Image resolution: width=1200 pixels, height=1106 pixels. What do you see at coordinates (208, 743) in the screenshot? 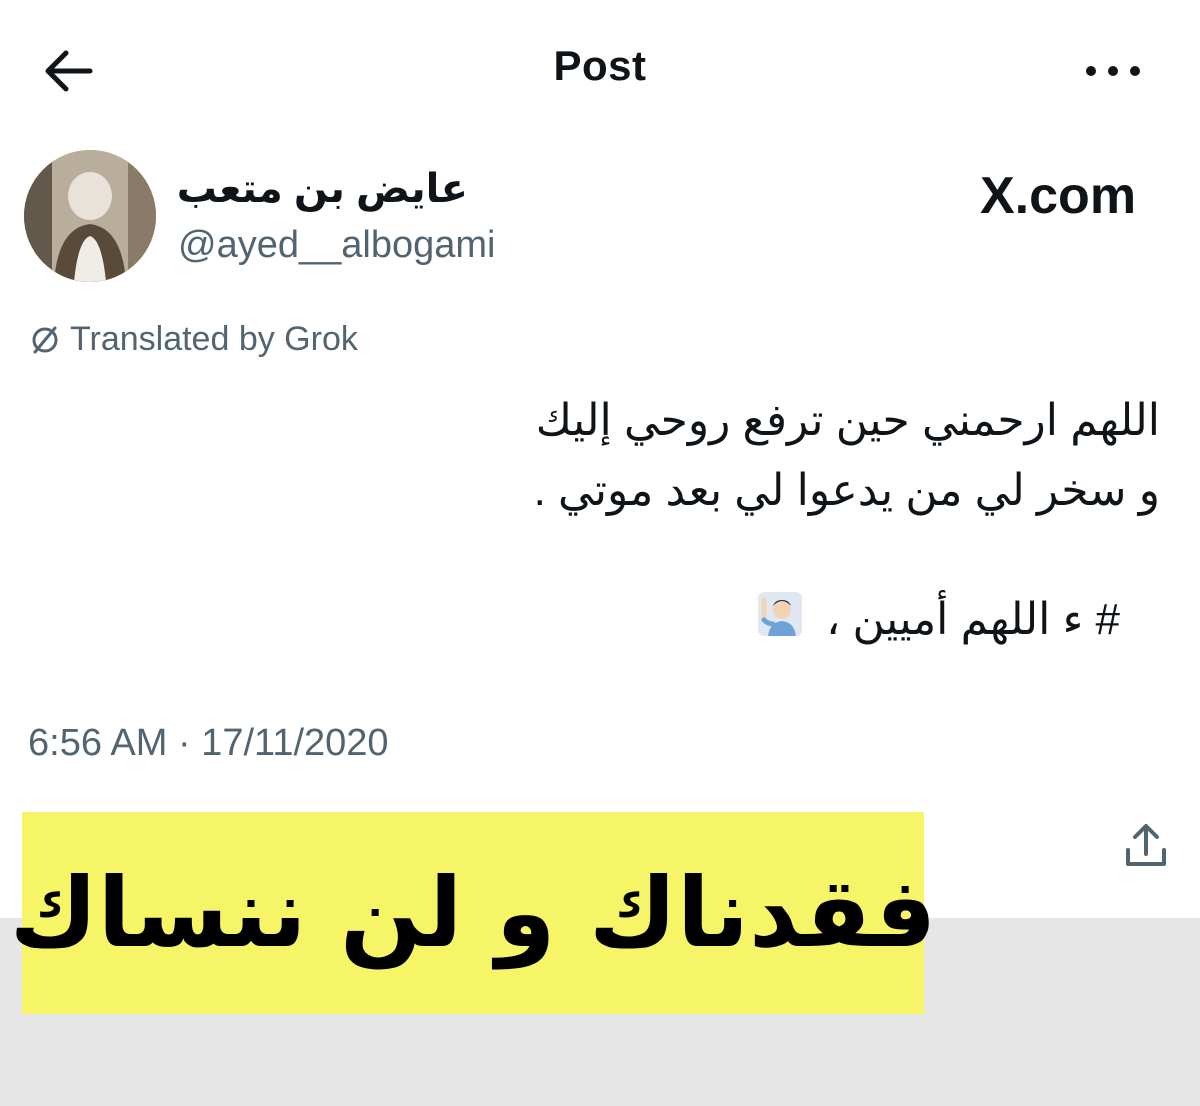
I see `post-timestamp: 6:56 AM · 17/11/2020` at bounding box center [208, 743].